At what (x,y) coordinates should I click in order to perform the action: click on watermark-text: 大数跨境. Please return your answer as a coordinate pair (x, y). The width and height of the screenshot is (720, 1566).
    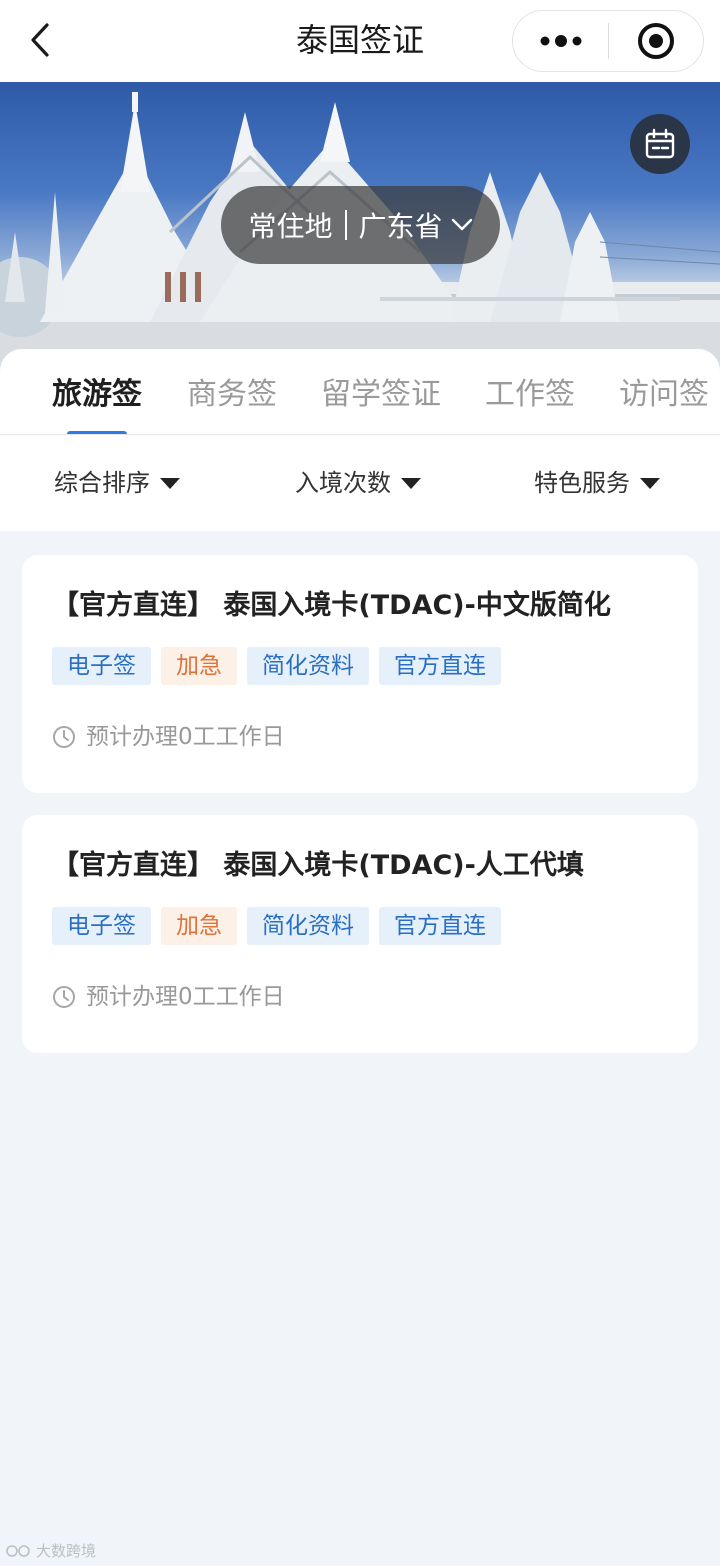
    Looking at the image, I should click on (66, 1551).